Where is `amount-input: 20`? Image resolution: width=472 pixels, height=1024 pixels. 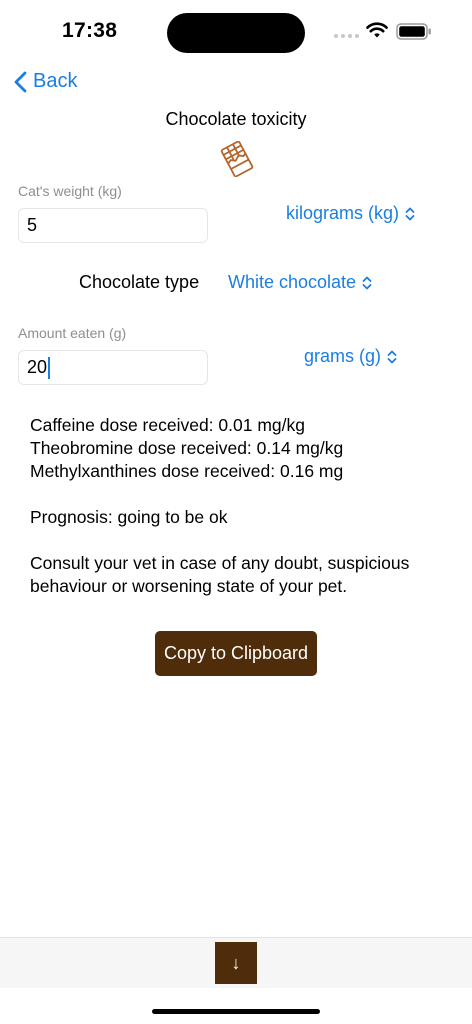
amount-input: 20 is located at coordinates (113, 367).